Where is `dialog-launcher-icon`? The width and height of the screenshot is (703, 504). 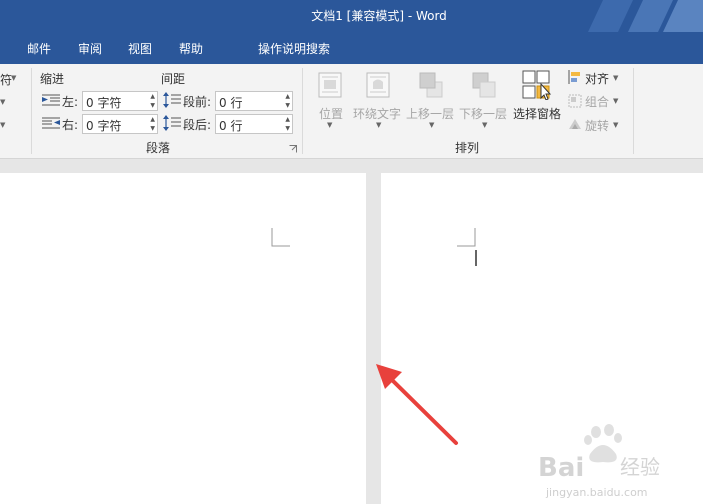
dialog-launcher-icon is located at coordinates (293, 149).